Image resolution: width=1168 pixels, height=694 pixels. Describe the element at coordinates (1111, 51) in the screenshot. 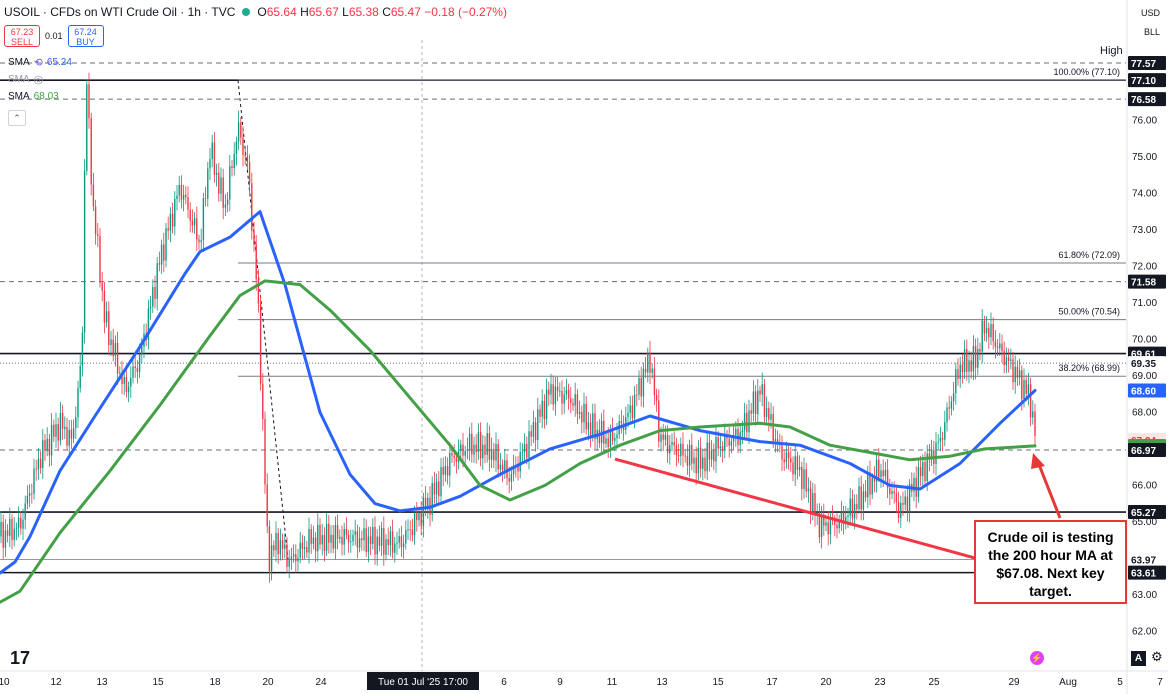

I see `high-label: High` at that location.